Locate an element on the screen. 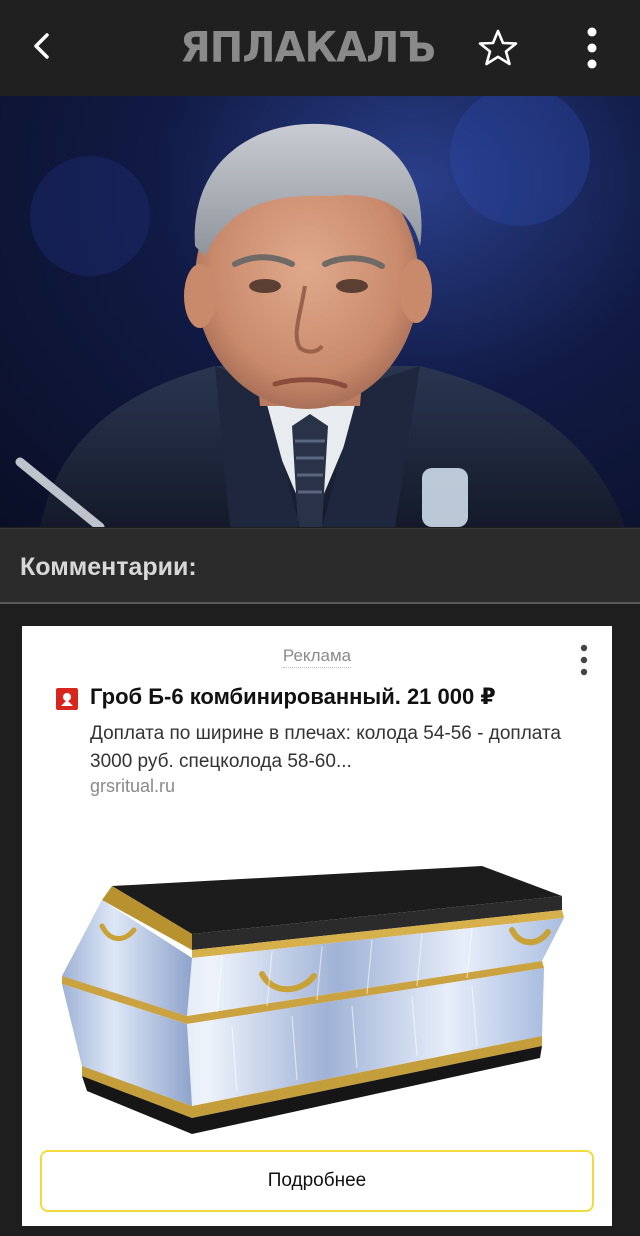 The height and width of the screenshot is (1236, 640). ad-options-button is located at coordinates (584, 660).